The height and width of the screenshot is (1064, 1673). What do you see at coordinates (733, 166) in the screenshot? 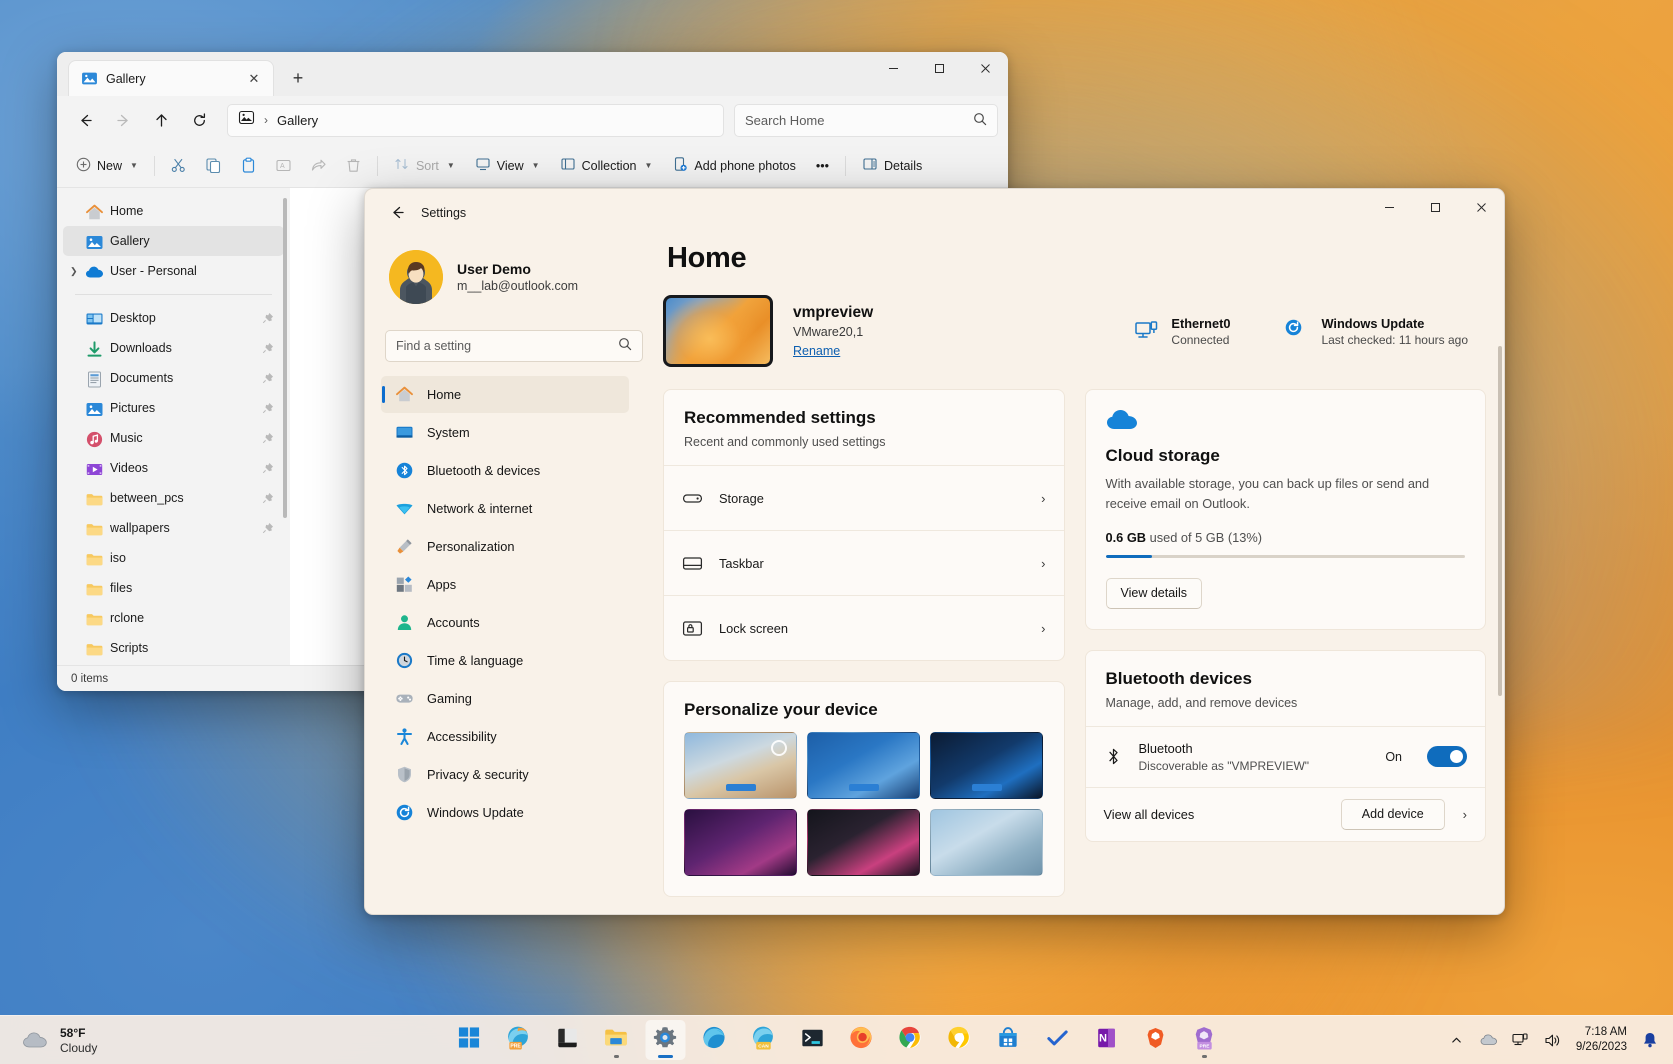
I see `add-phone-photos-button: Add phone photos` at bounding box center [733, 166].